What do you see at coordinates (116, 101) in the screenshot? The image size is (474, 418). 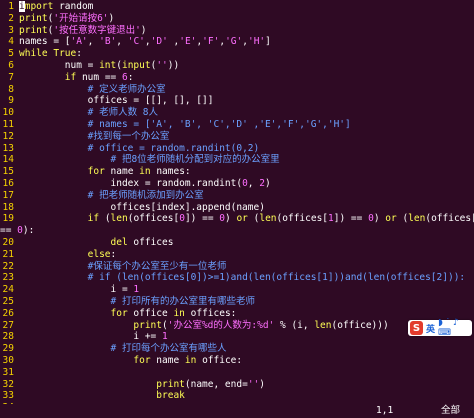 I see `code-text: offices = [[], [], []]` at bounding box center [116, 101].